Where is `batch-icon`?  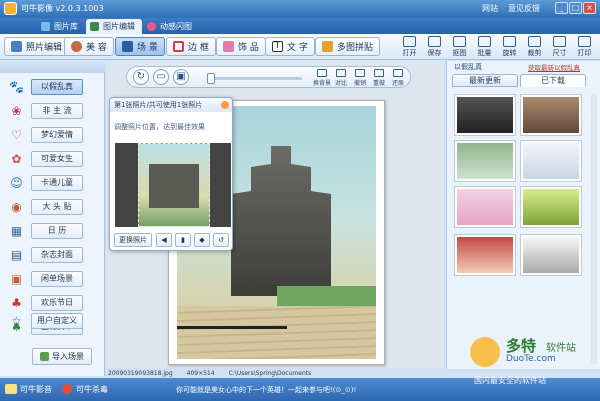 batch-icon is located at coordinates (484, 41).